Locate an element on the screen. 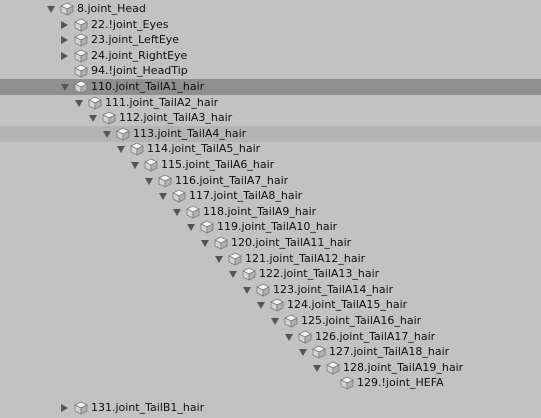 The width and height of the screenshot is (541, 418). hierarchy-item-label: 122.joint_TailA13_hair is located at coordinates (319, 273).